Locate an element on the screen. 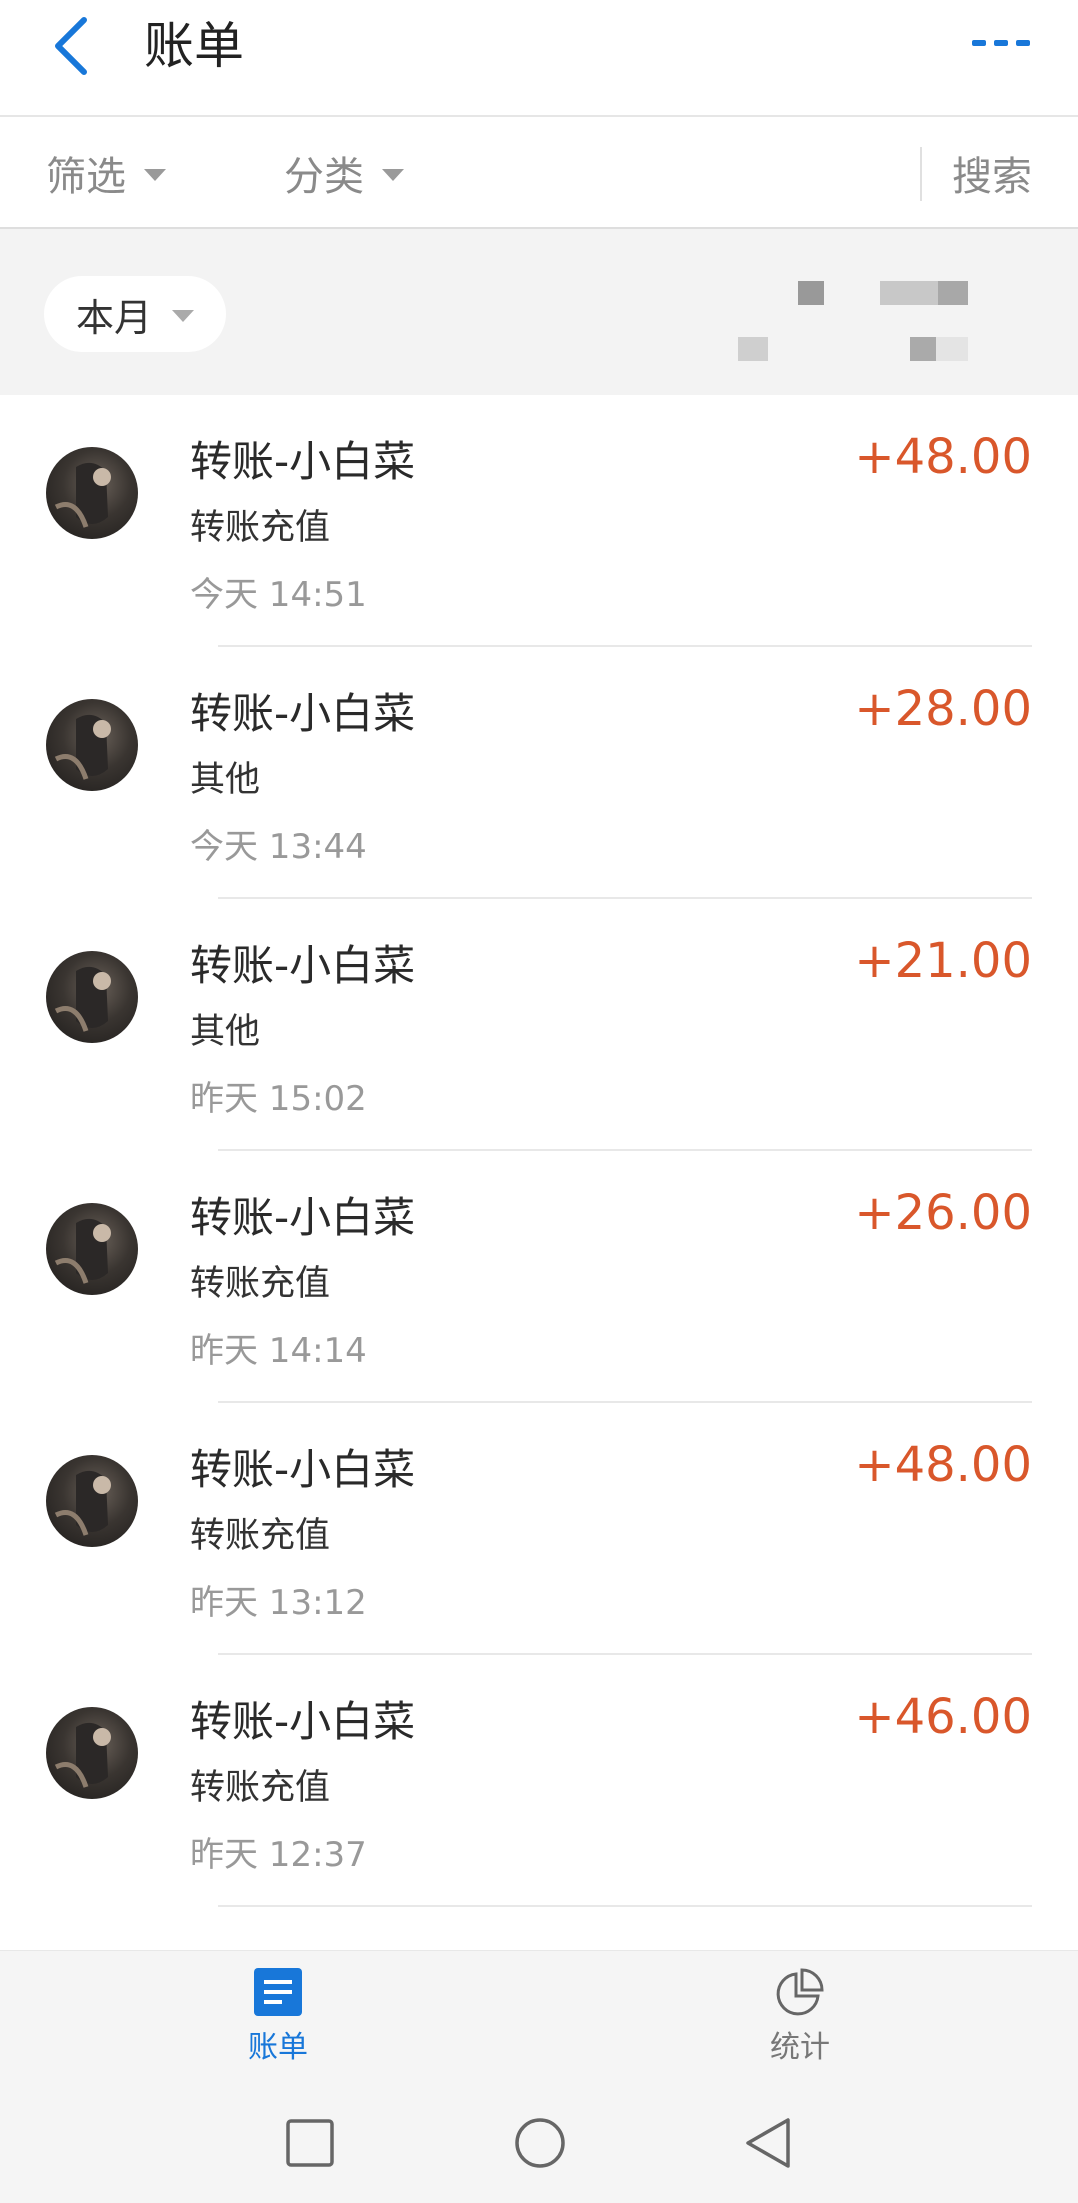 This screenshot has height=2203, width=1078. search-button: 搜索 is located at coordinates (992, 173).